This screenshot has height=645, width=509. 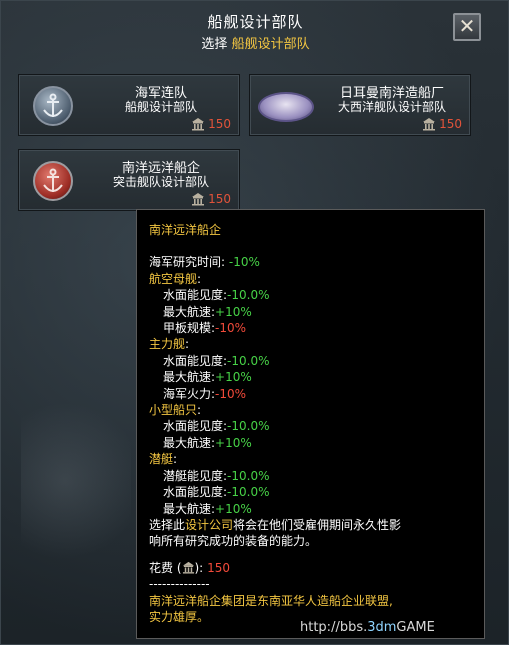 I want to click on tooltip-title: 南洋远洋船企, so click(x=185, y=230).